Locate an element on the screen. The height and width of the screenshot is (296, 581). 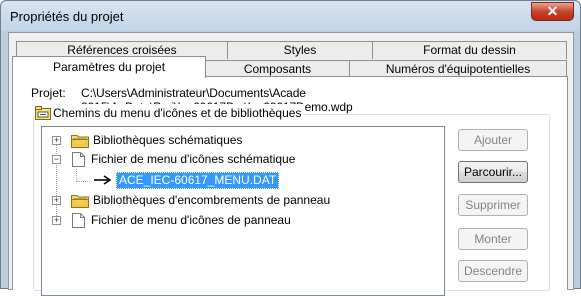
tree-node-schematic-libraries: + Bibliothèques schématiques is located at coordinates (147, 140).